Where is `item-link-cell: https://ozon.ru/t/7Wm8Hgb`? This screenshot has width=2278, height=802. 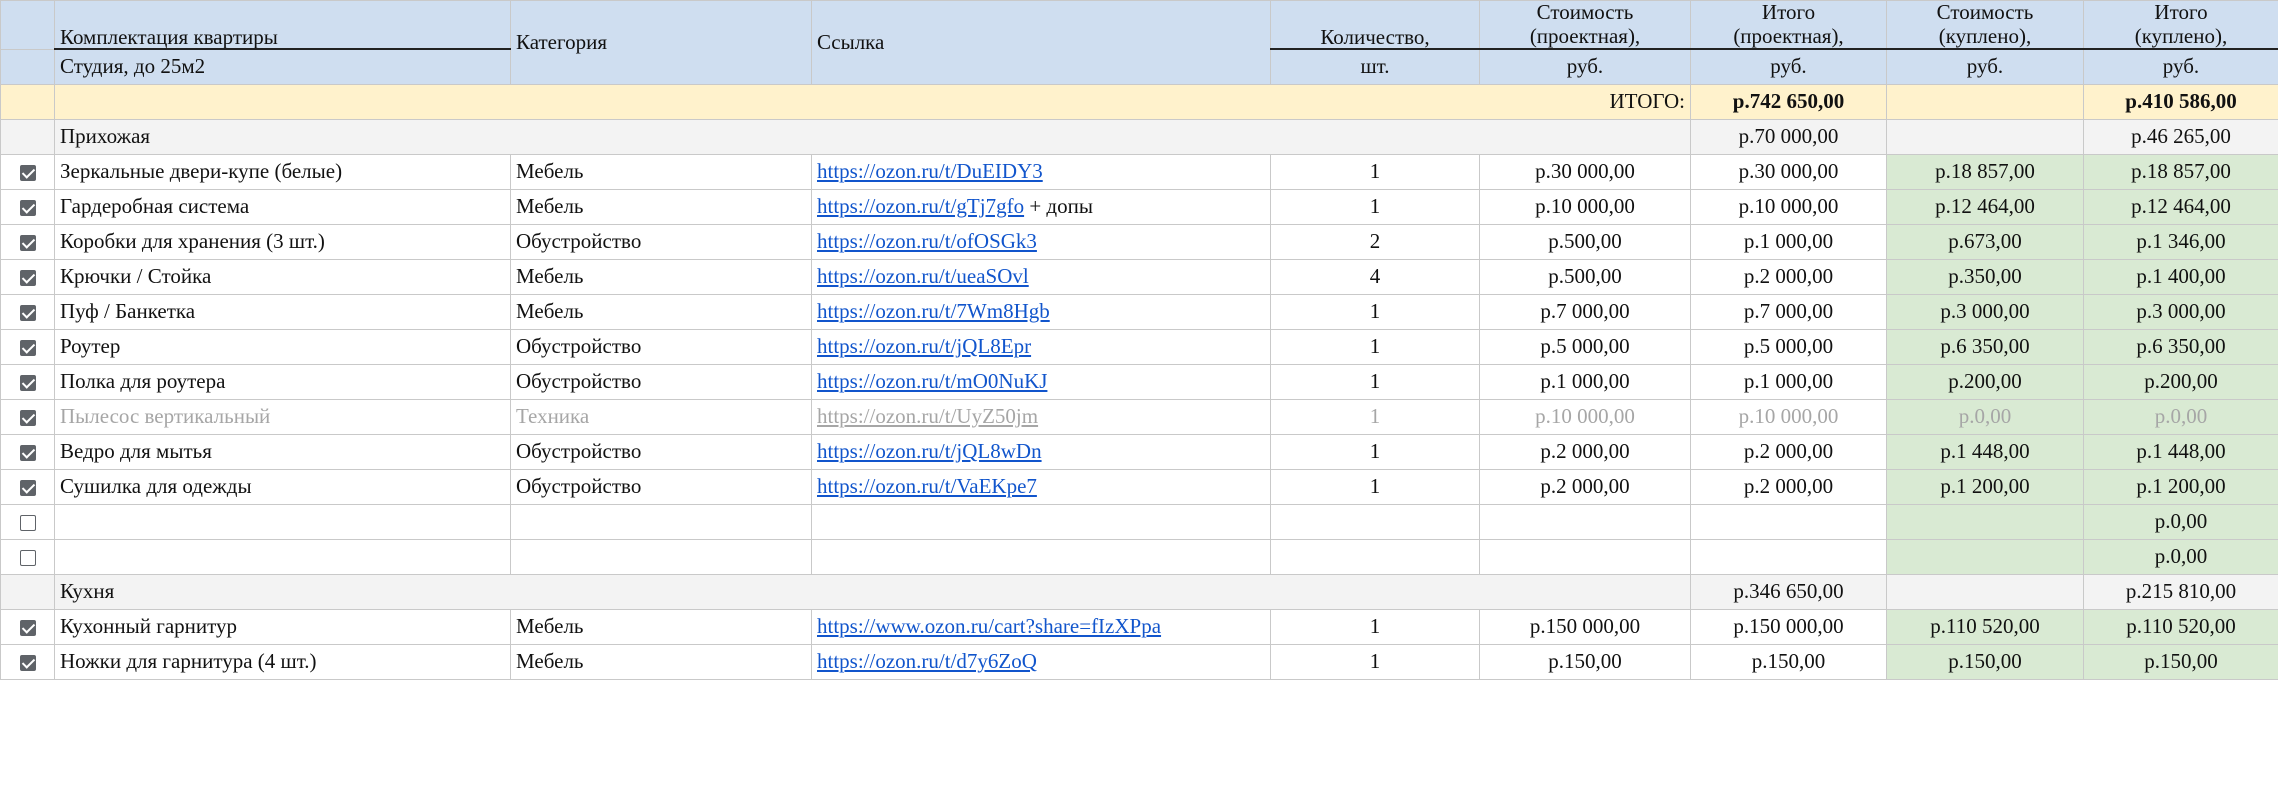
item-link-cell: https://ozon.ru/t/7Wm8Hgb is located at coordinates (1041, 311).